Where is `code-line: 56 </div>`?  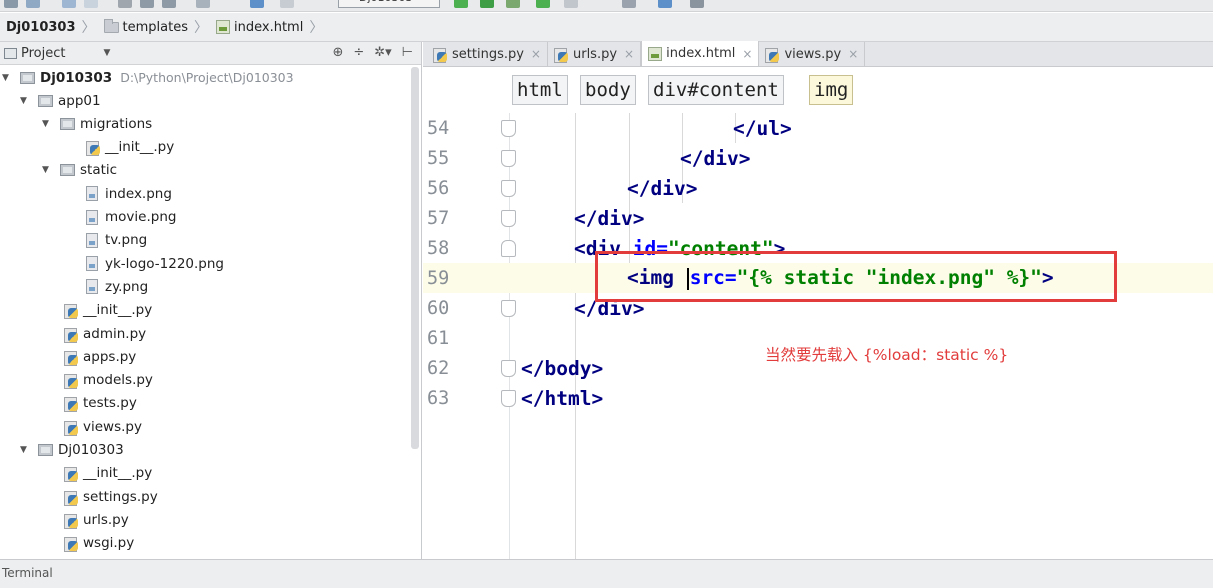 code-line: 56 </div> is located at coordinates (818, 188).